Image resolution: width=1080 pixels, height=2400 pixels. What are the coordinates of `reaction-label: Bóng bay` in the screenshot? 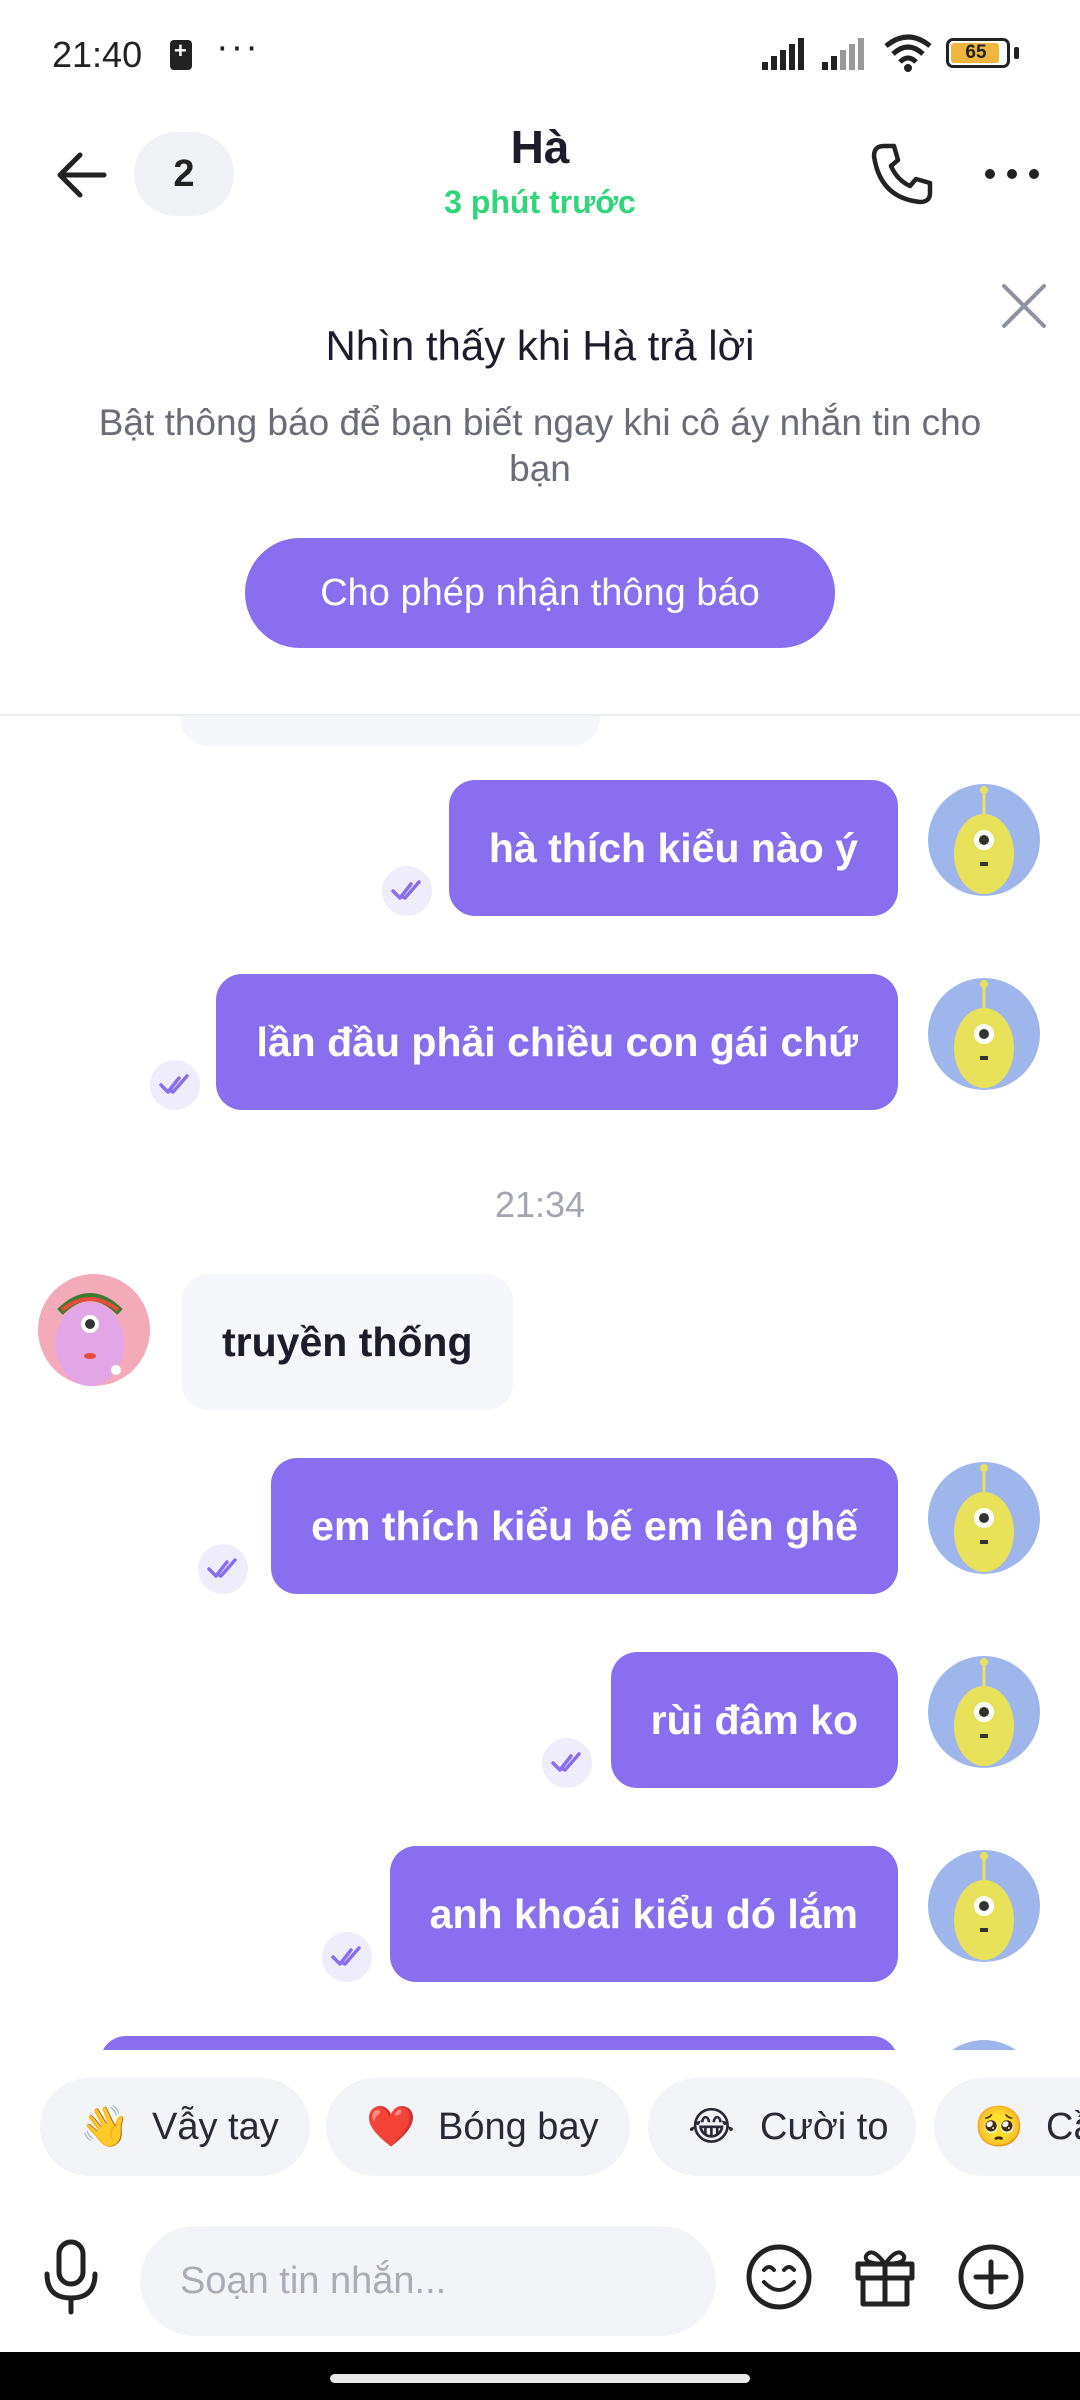 It's located at (518, 2127).